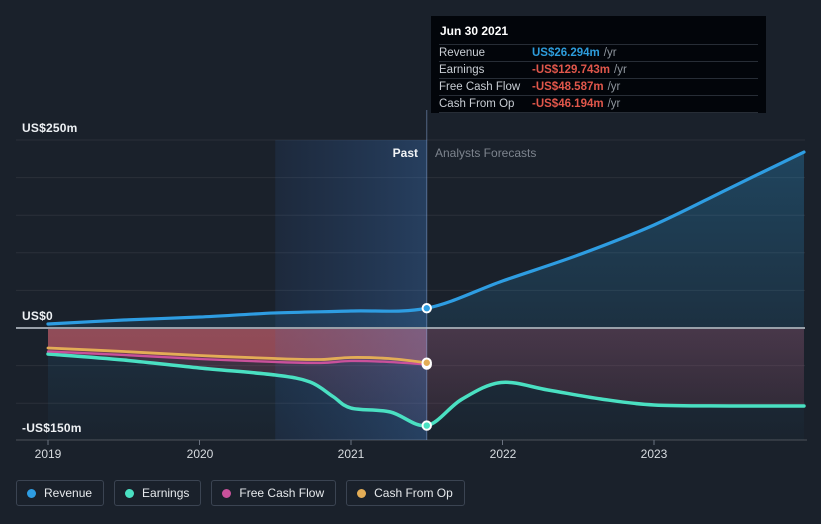 This screenshot has height=524, width=821. What do you see at coordinates (362, 493) in the screenshot?
I see `cash-from-op-dot-icon` at bounding box center [362, 493].